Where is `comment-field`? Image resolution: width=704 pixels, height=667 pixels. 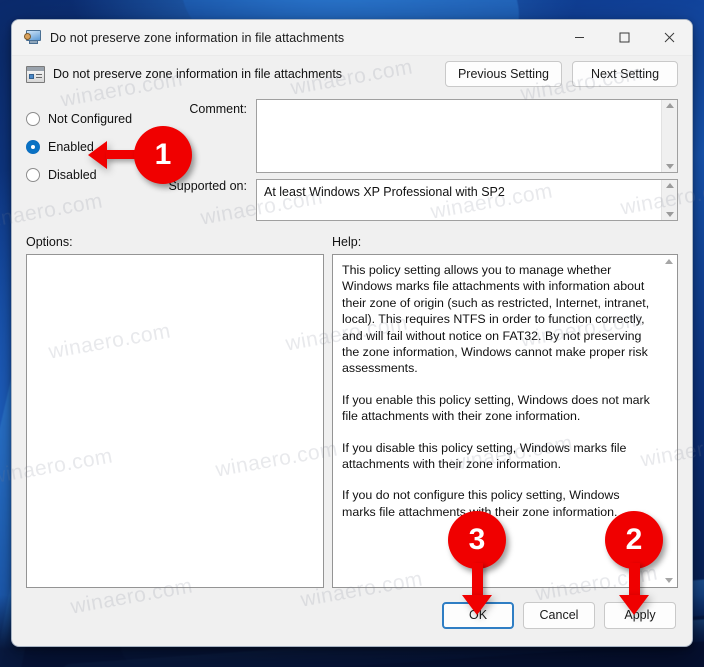 comment-field is located at coordinates (467, 136).